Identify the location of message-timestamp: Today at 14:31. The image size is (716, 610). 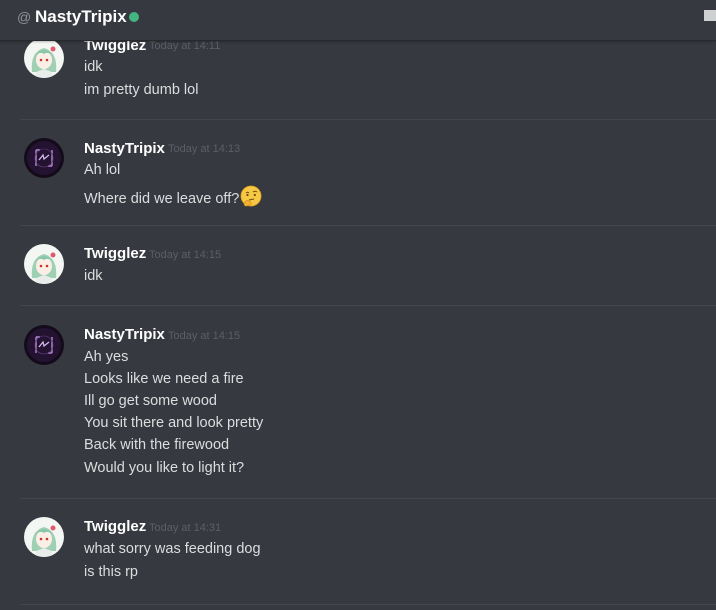
(185, 528).